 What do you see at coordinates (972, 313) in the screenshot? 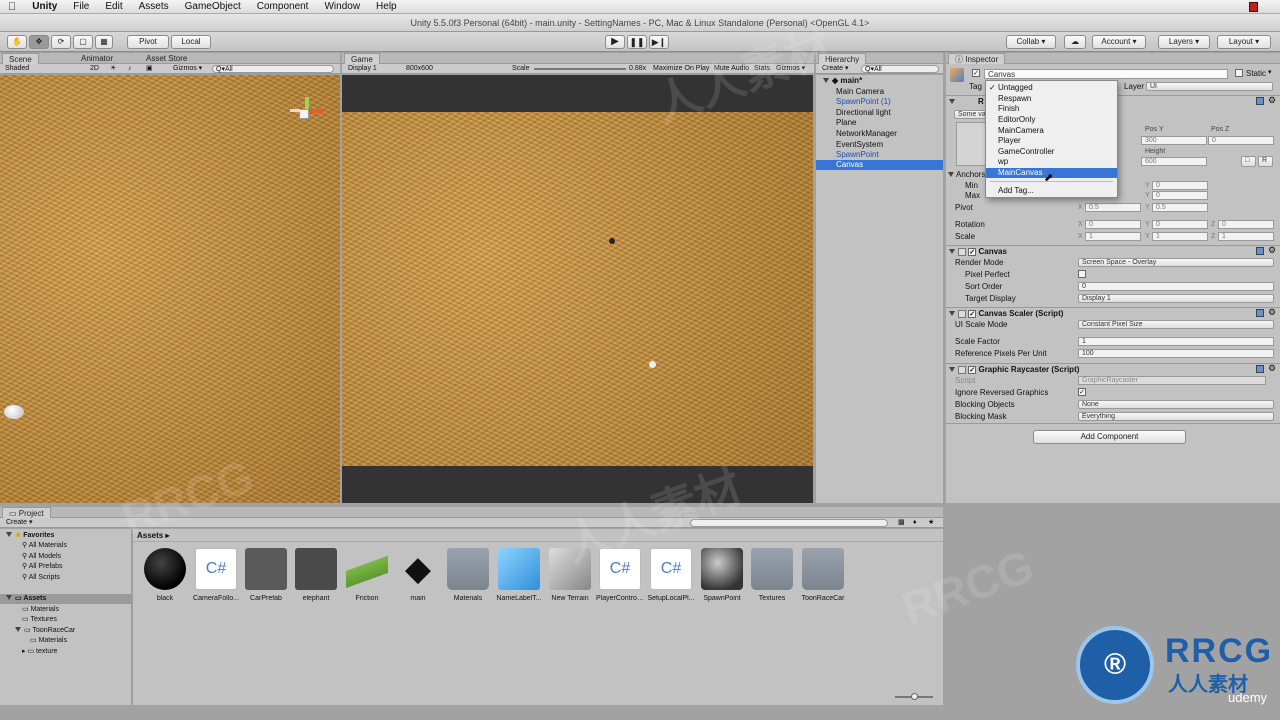
I see `canvas-scaler-enabled-checkbox: ✓` at bounding box center [972, 313].